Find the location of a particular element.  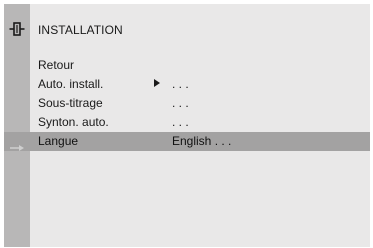

menu-item-sous-titrage: Sous-titrage . . . is located at coordinates (187, 103).